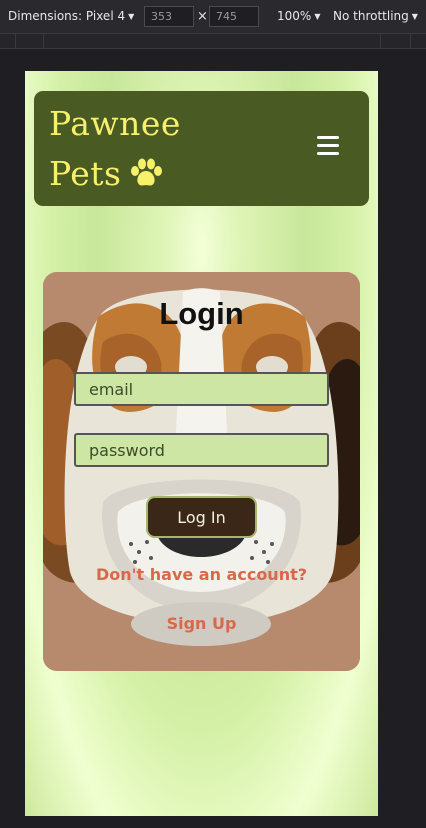 Image resolution: width=426 pixels, height=828 pixels. What do you see at coordinates (294, 16) in the screenshot?
I see `zoom-label: 100%` at bounding box center [294, 16].